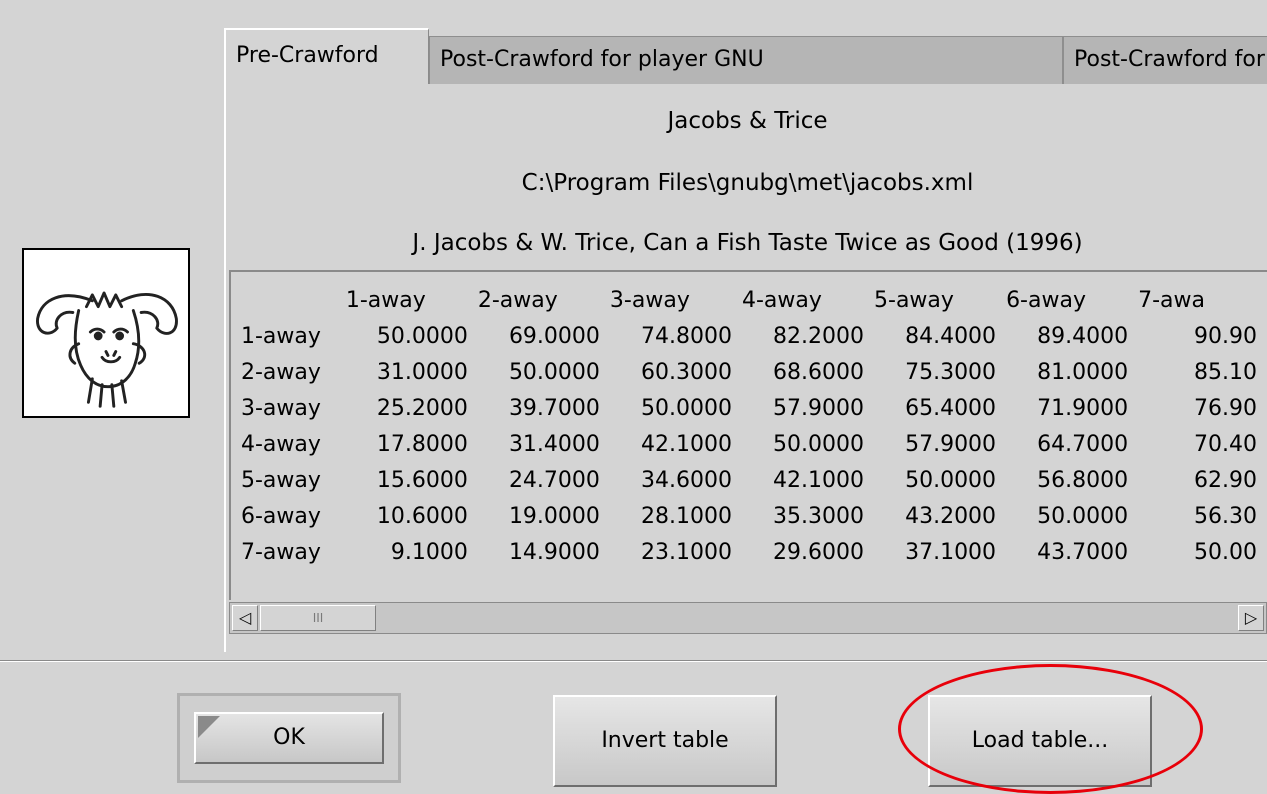 The height and width of the screenshot is (794, 1267). Describe the element at coordinates (281, 516) in the screenshot. I see `row-header: 6-away` at that location.